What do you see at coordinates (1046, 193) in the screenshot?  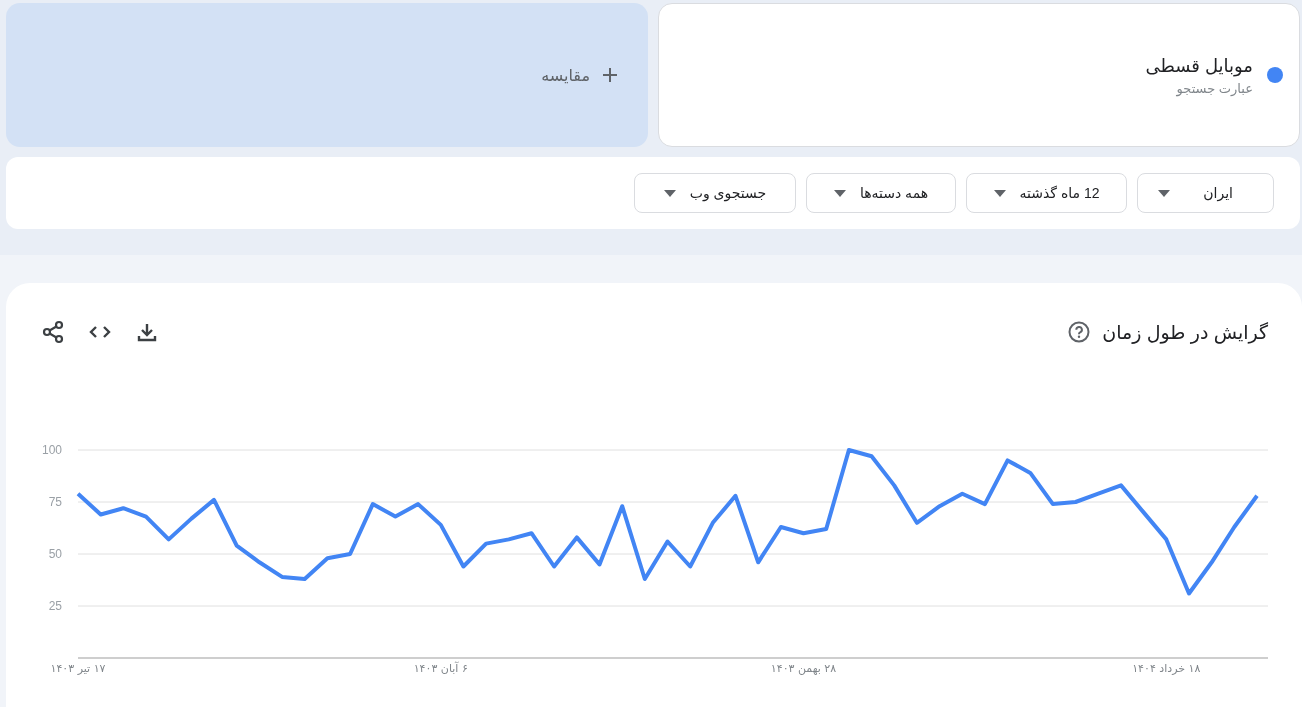 I see `filter-dropdown: 12 ماه گذشته` at bounding box center [1046, 193].